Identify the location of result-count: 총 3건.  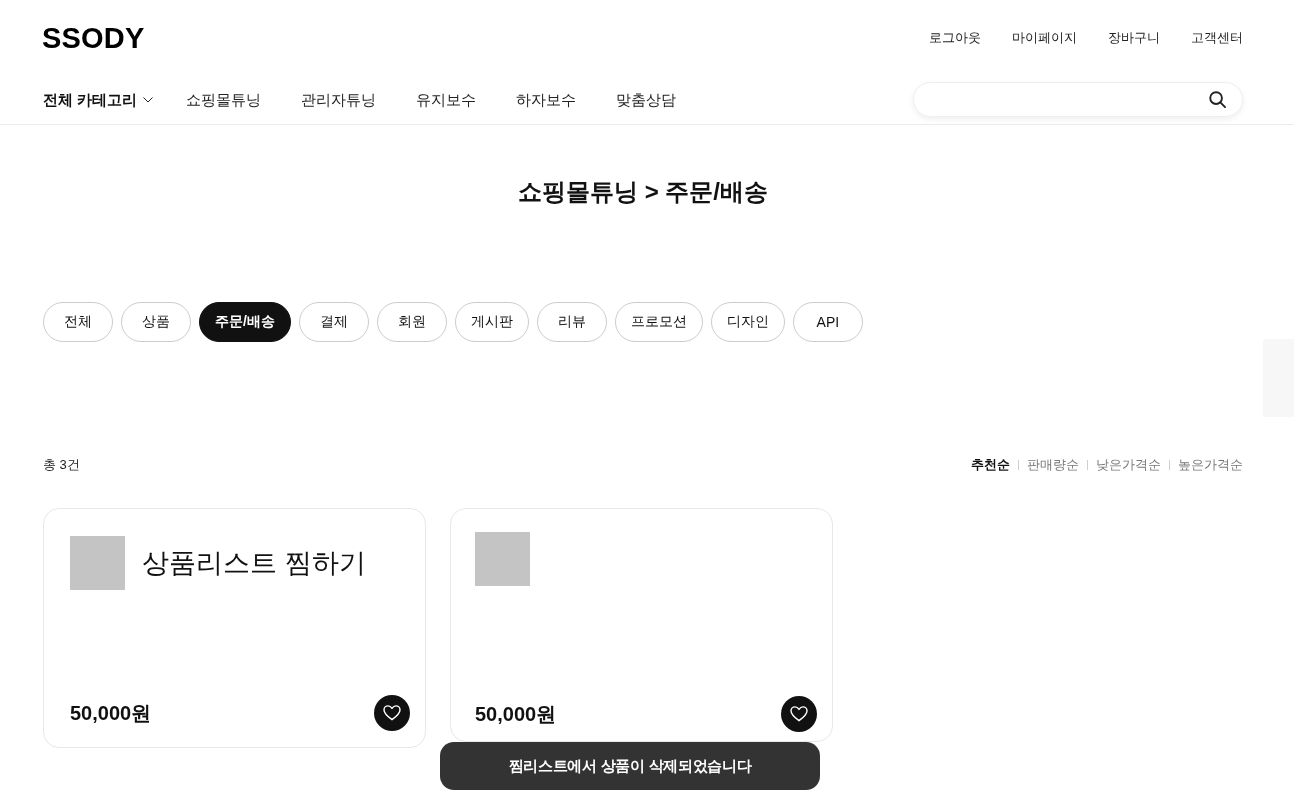
(61, 465).